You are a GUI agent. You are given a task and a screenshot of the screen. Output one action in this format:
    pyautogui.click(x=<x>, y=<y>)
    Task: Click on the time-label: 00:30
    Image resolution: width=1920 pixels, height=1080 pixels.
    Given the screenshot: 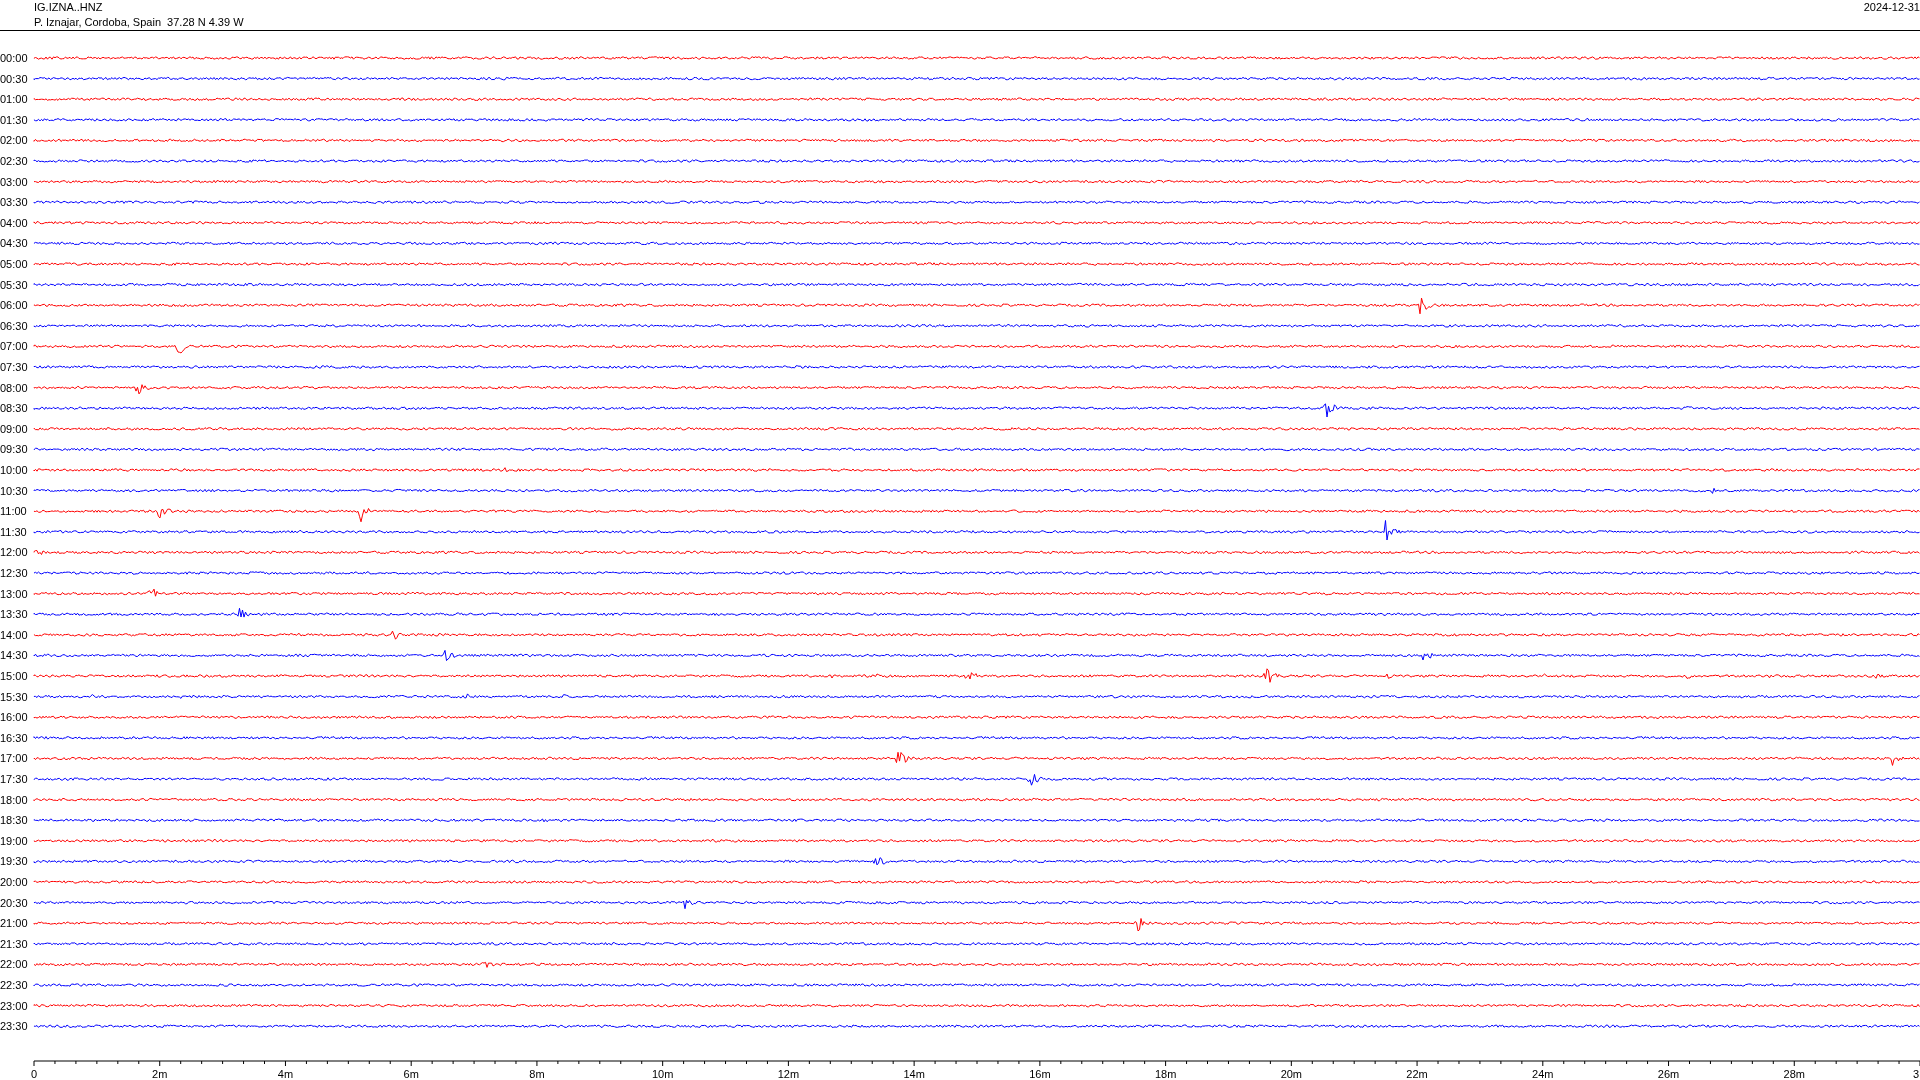 What is the action you would take?
    pyautogui.click(x=14, y=78)
    